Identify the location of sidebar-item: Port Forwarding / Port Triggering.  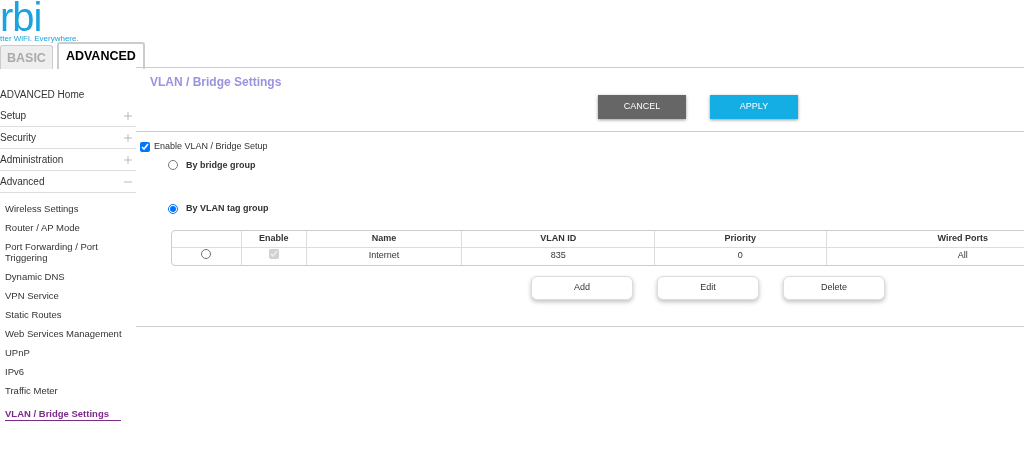
(68, 252).